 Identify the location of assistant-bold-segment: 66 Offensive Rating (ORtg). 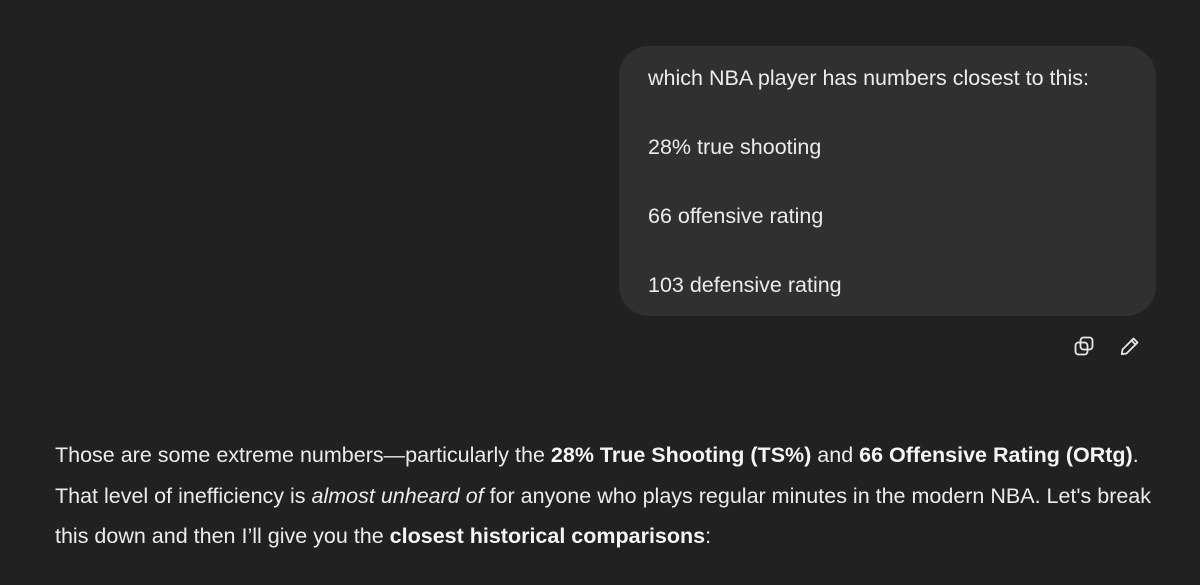
(996, 455).